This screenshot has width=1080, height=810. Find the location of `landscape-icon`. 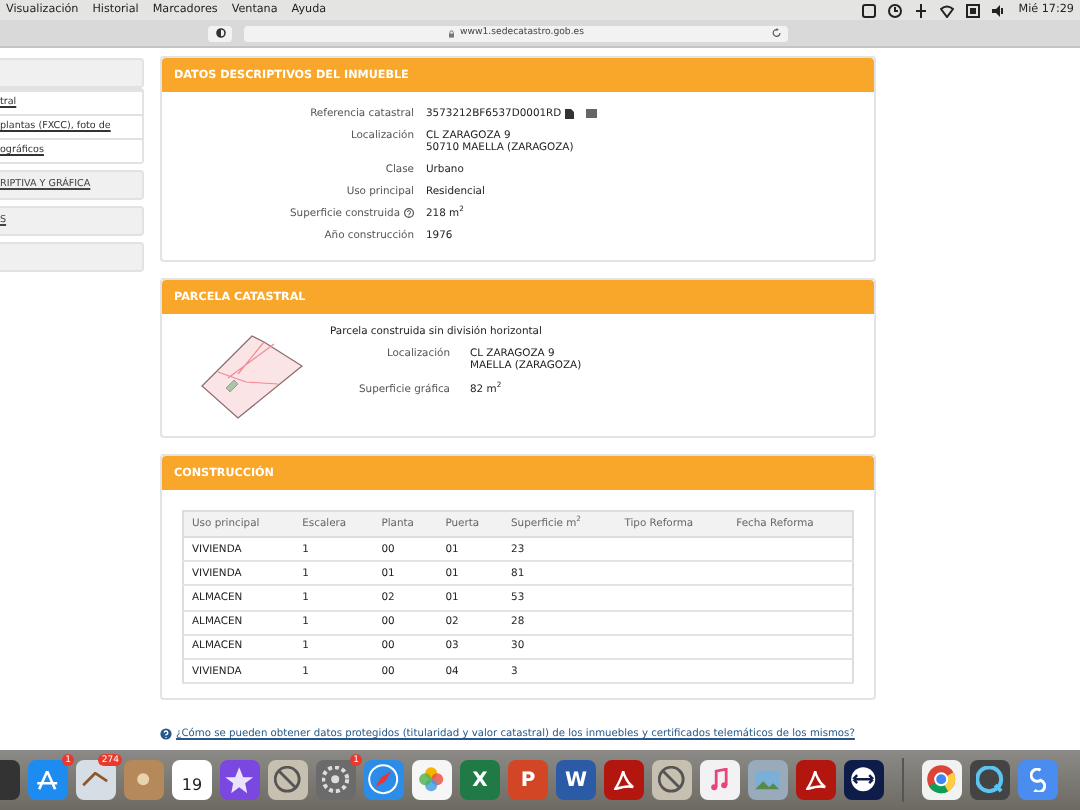

landscape-icon is located at coordinates (768, 780).